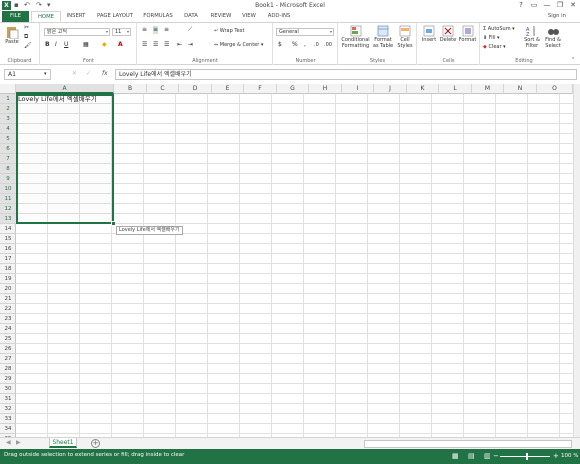  Describe the element at coordinates (534, 5) in the screenshot. I see `ribbon-display-button: ▭` at that location.